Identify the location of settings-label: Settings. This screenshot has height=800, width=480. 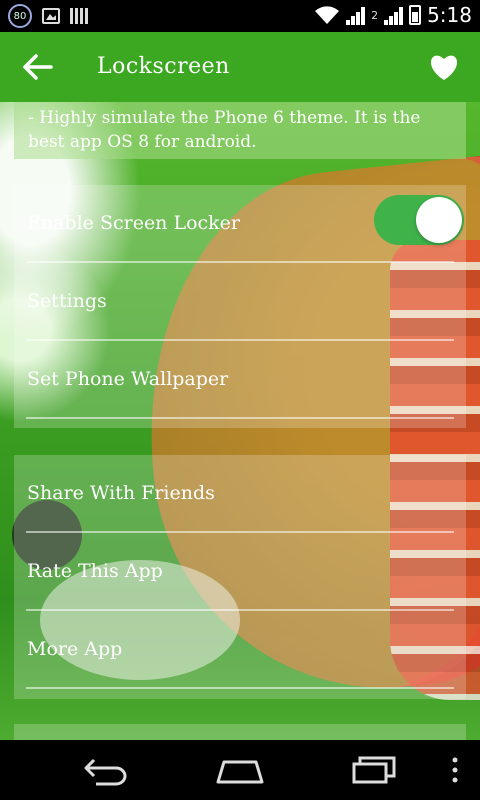
(67, 301).